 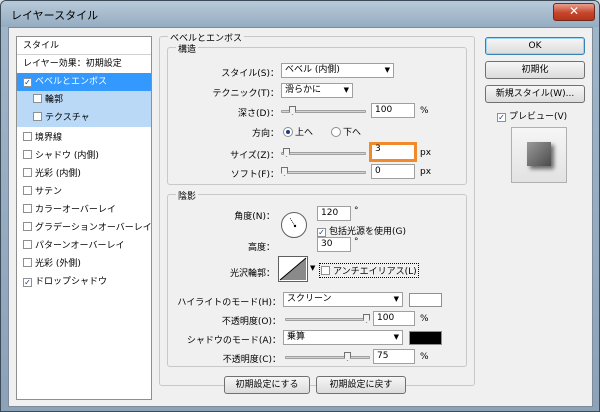 What do you see at coordinates (84, 264) in the screenshot?
I see `style-item-outer-glow: 光彩 (外側)` at bounding box center [84, 264].